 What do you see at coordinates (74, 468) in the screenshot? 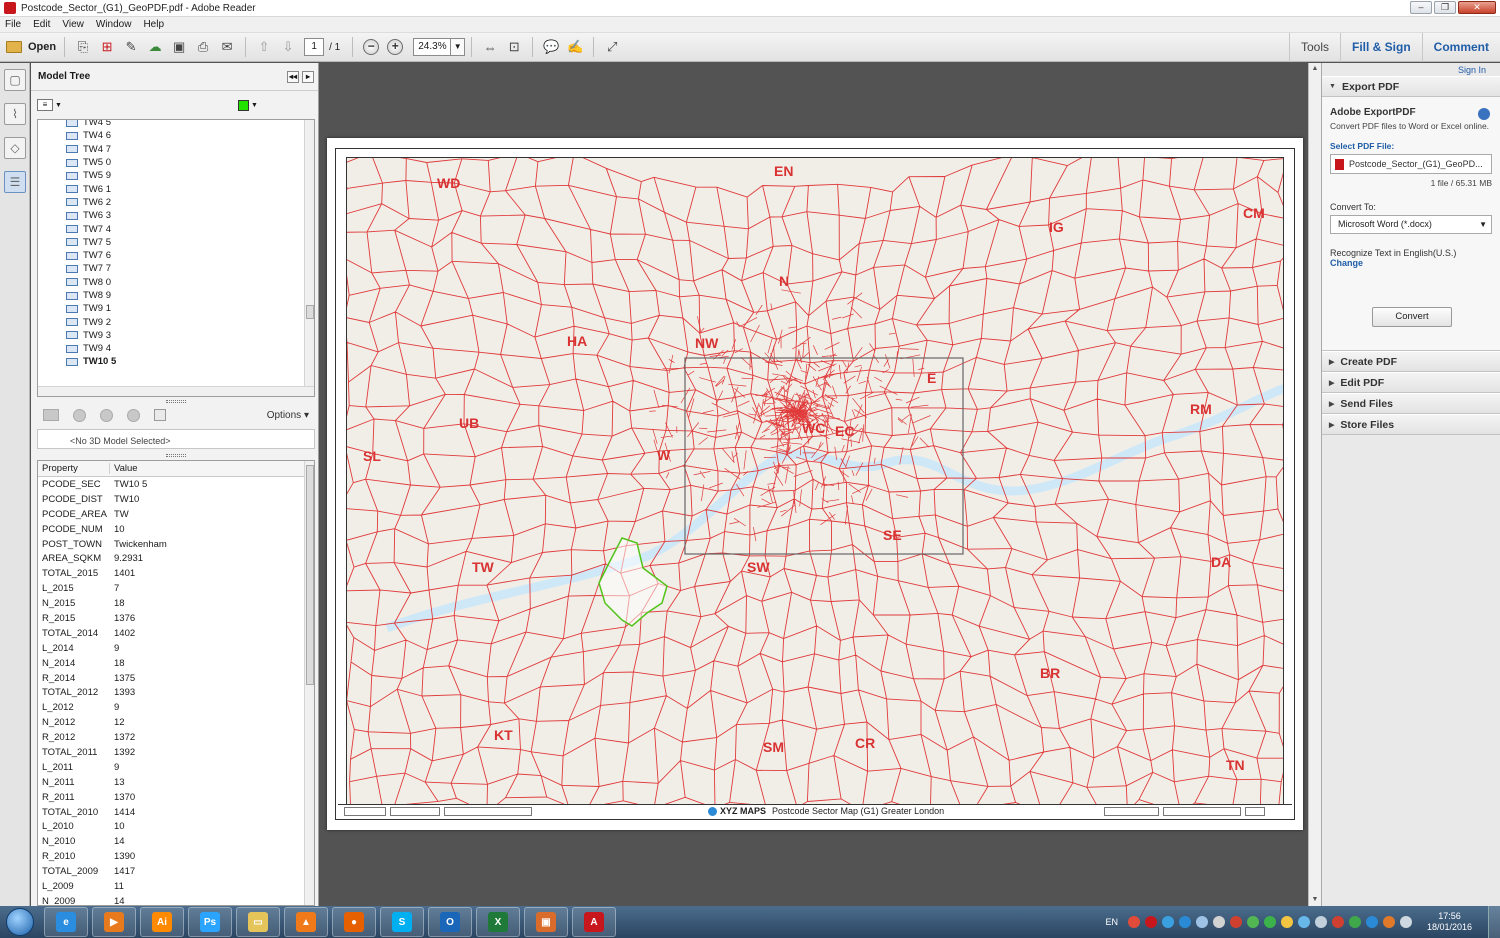
I see `property-column-header: Property` at bounding box center [74, 468].